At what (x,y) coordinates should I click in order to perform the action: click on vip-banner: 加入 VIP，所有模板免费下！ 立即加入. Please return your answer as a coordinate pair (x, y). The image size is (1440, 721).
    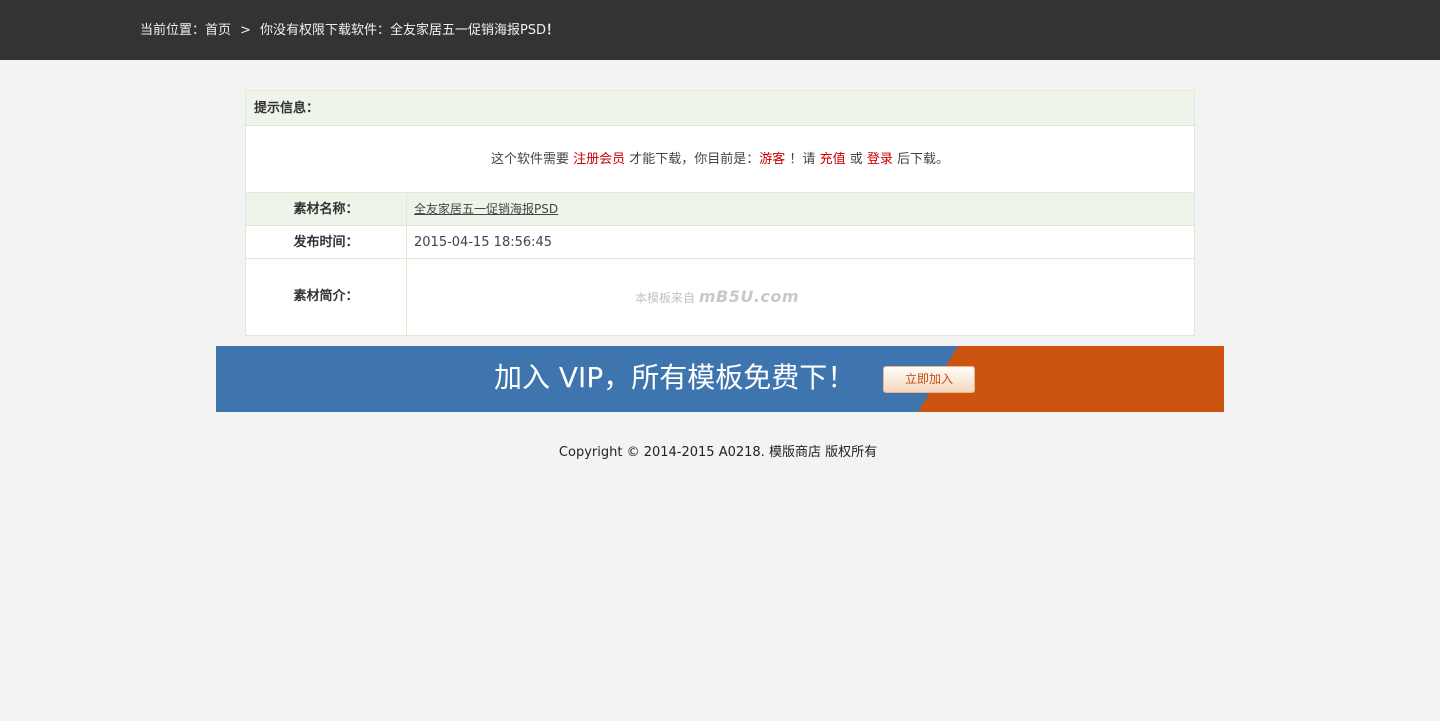
    Looking at the image, I should click on (720, 379).